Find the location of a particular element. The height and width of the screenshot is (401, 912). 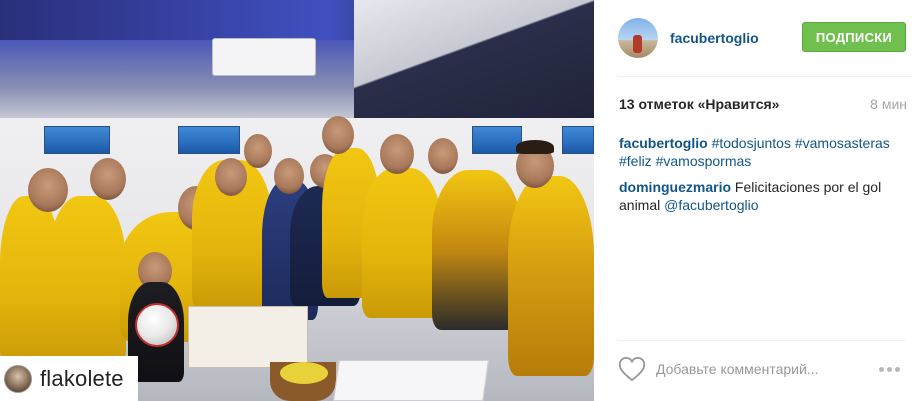

heart-icon is located at coordinates (632, 369).